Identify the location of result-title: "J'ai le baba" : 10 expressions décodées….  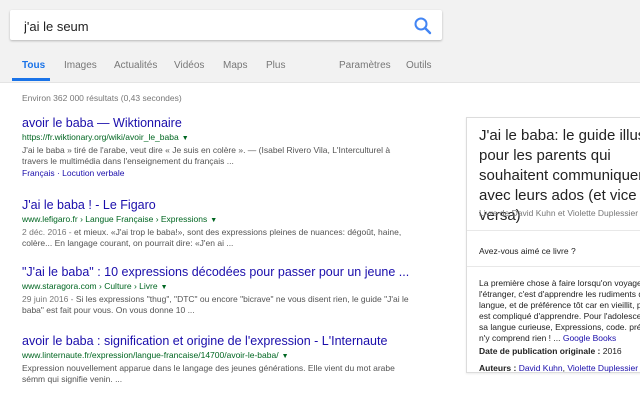
(232, 272).